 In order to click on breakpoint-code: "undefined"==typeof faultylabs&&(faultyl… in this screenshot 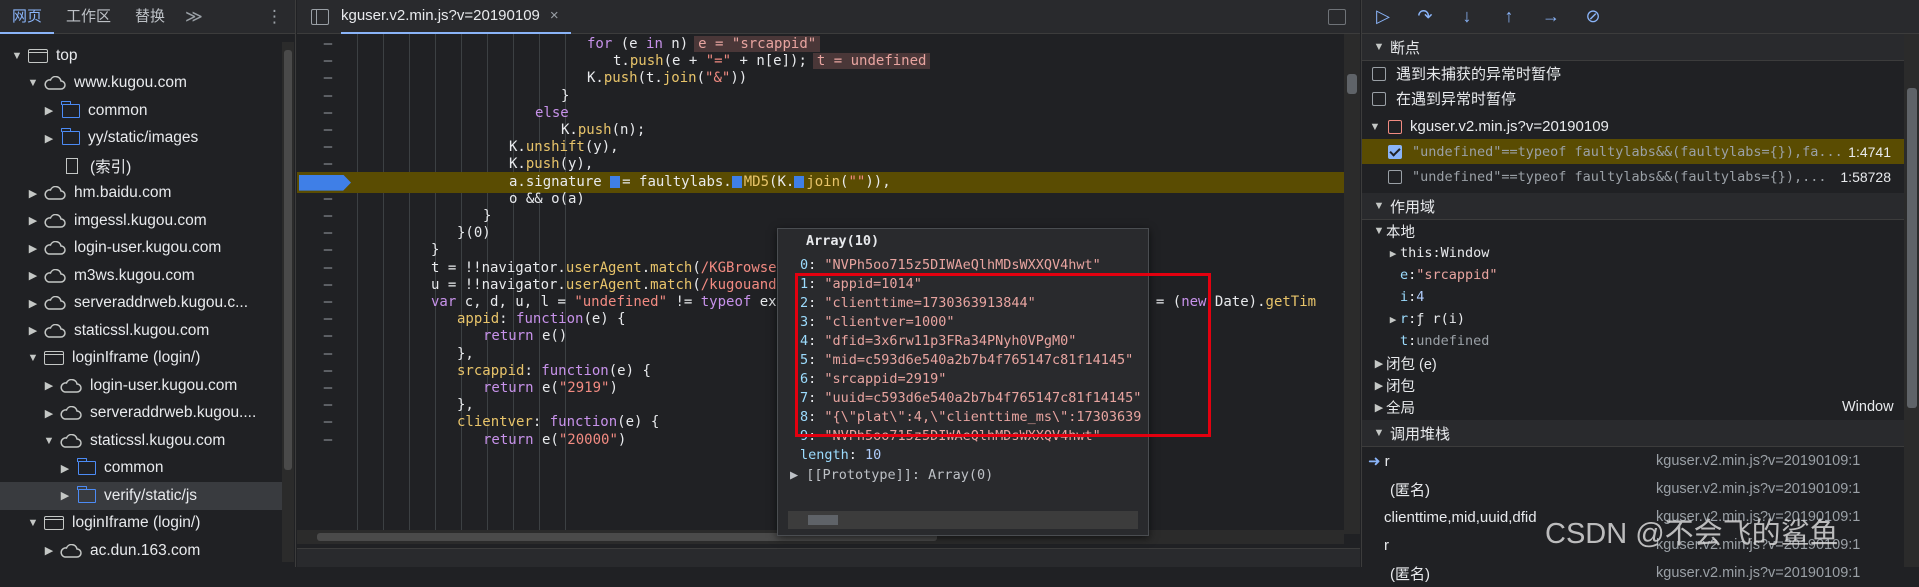, I will do `click(1619, 176)`.